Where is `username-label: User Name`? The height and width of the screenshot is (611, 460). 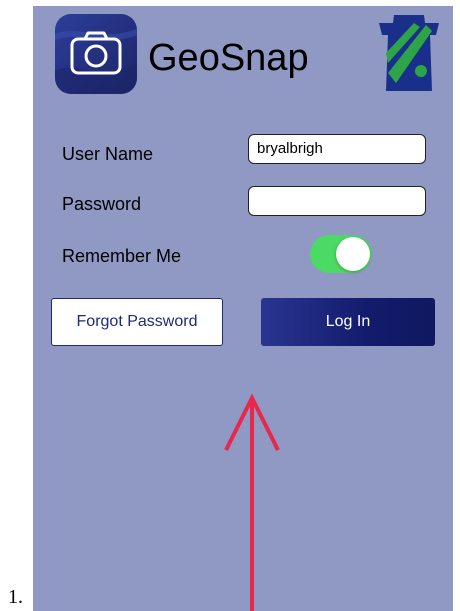 username-label: User Name is located at coordinates (108, 154).